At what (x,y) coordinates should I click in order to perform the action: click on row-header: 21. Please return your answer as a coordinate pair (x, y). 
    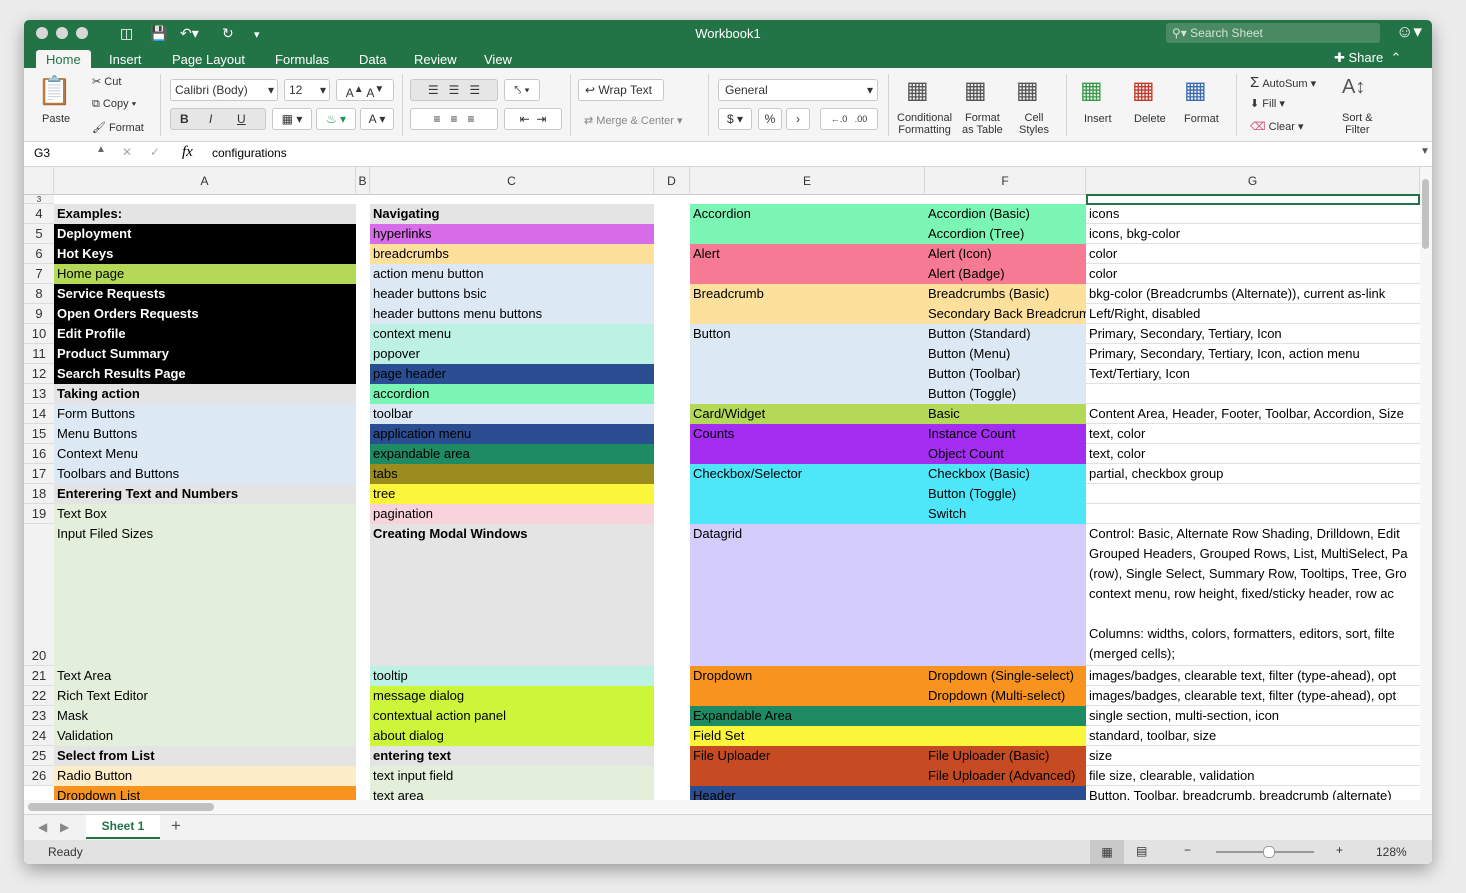
    Looking at the image, I should click on (39, 676).